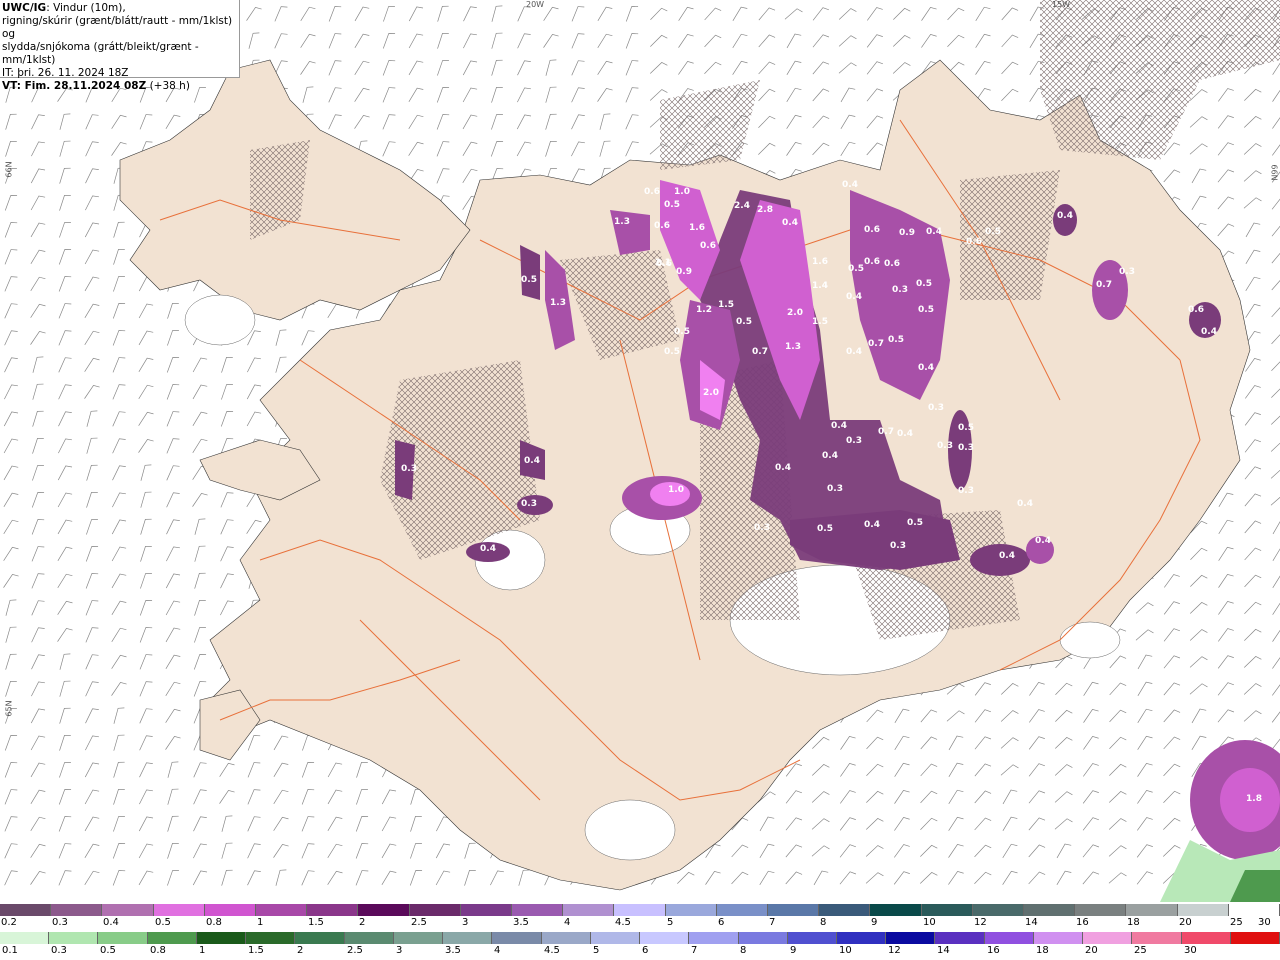  I want to click on lon-label-20w: 20W, so click(535, 4).